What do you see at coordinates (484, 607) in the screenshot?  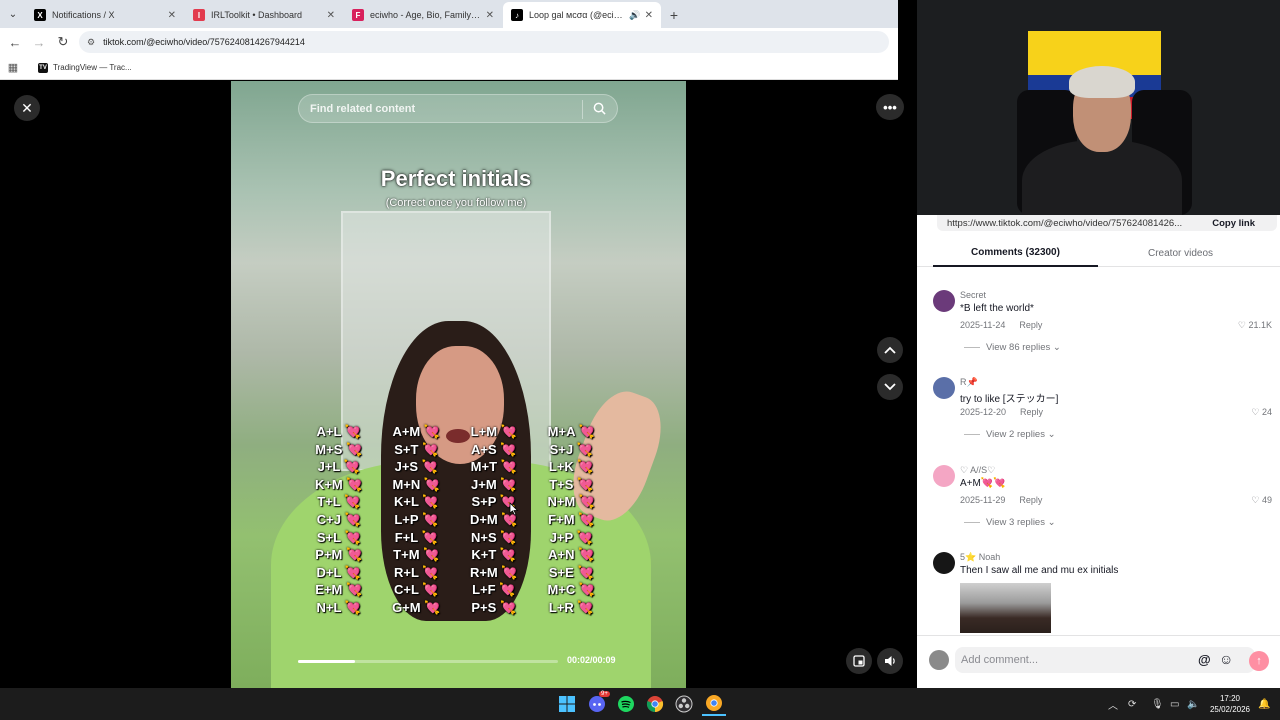 I see `initials-text: P+S` at bounding box center [484, 607].